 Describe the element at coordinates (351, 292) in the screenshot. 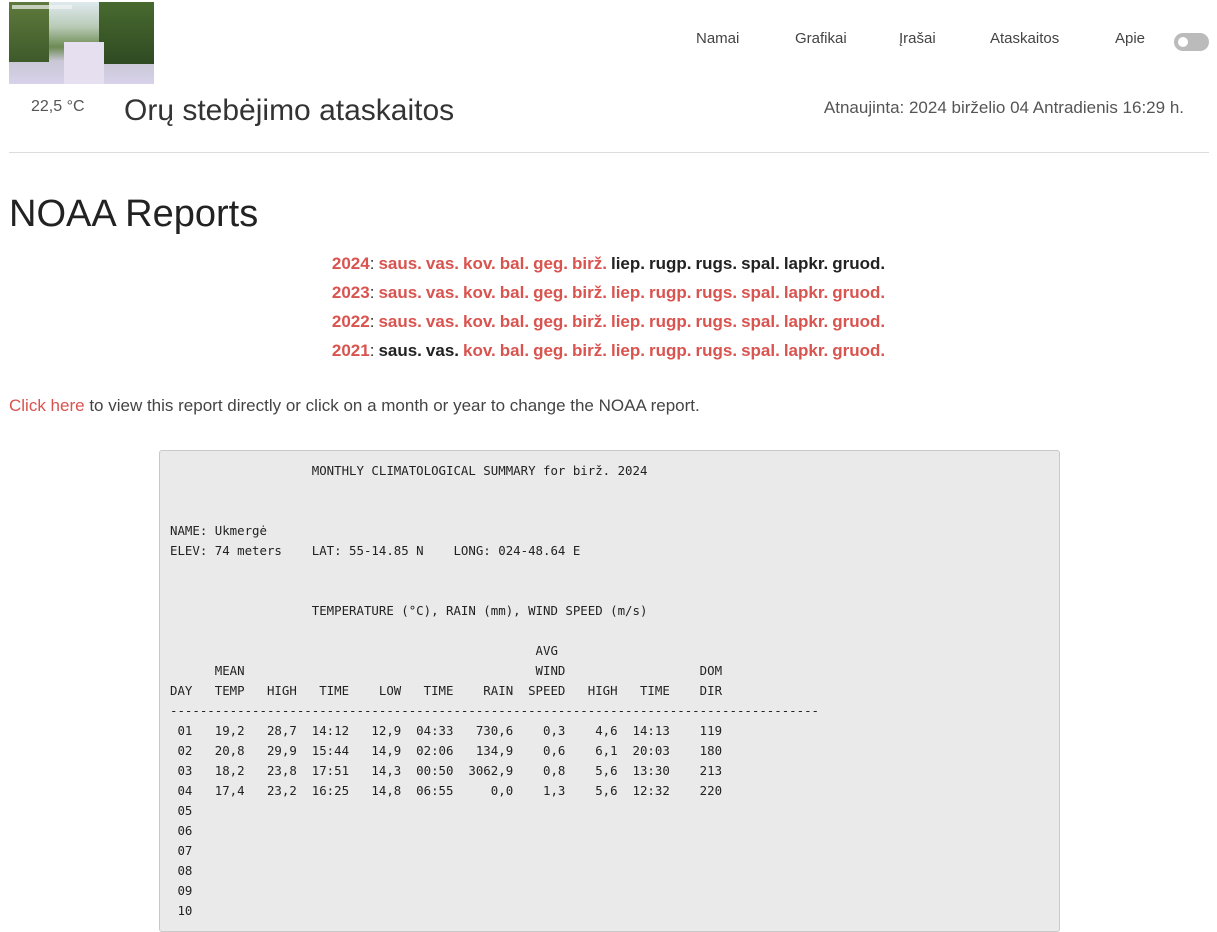

I see `year-link-2023: 2023` at that location.